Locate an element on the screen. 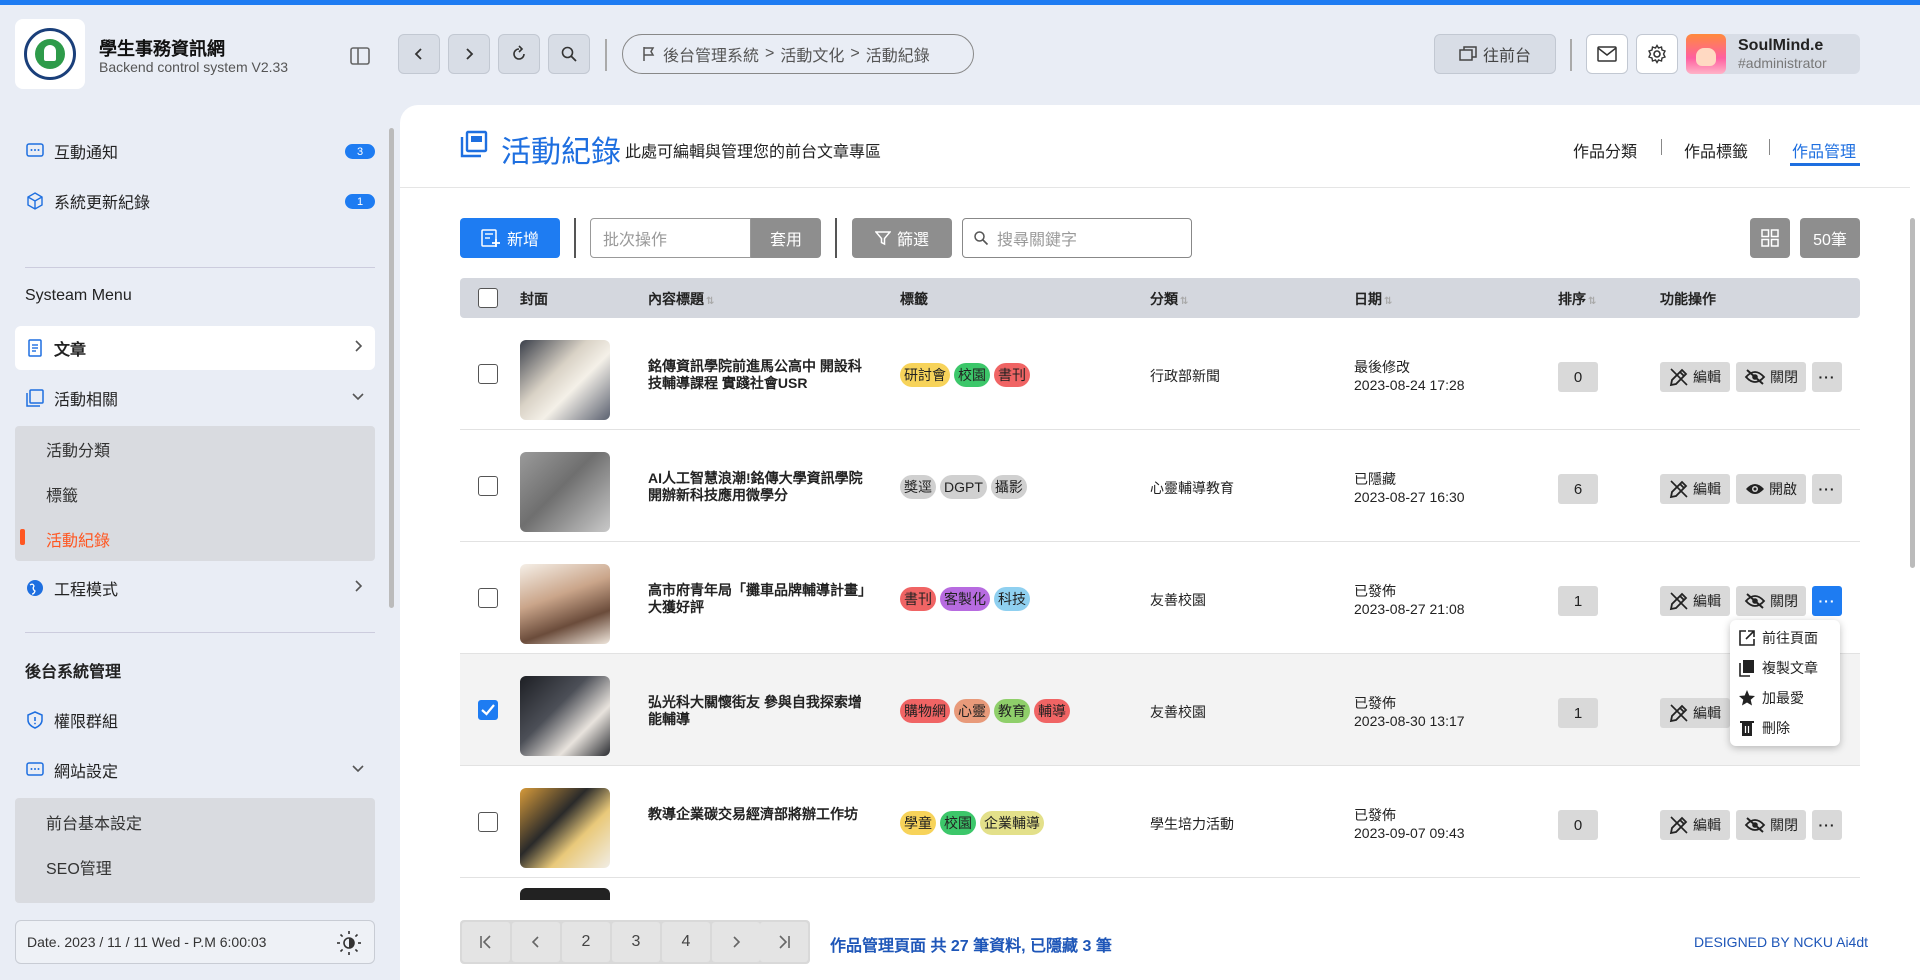 The image size is (1920, 980). search-button is located at coordinates (569, 54).